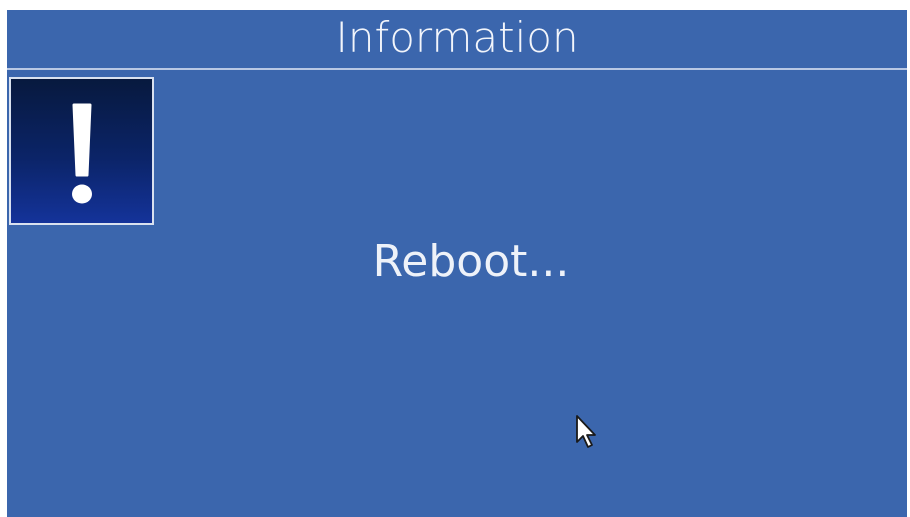  What do you see at coordinates (457, 69) in the screenshot?
I see `title-divider` at bounding box center [457, 69].